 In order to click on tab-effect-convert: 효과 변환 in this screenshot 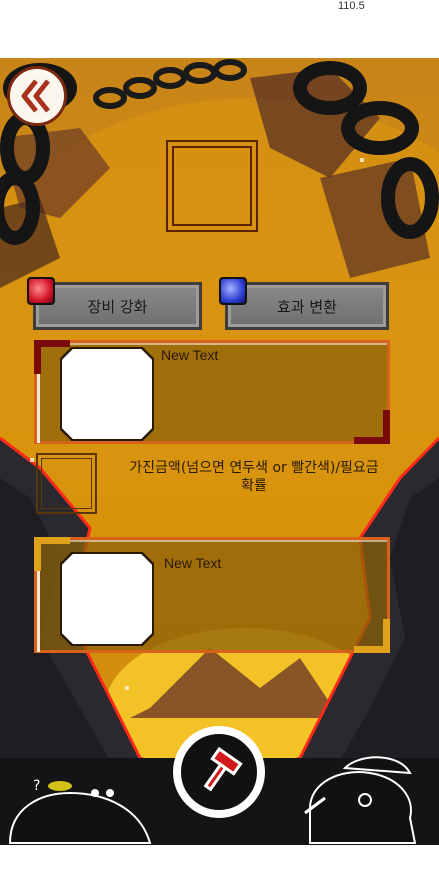, I will do `click(307, 306)`.